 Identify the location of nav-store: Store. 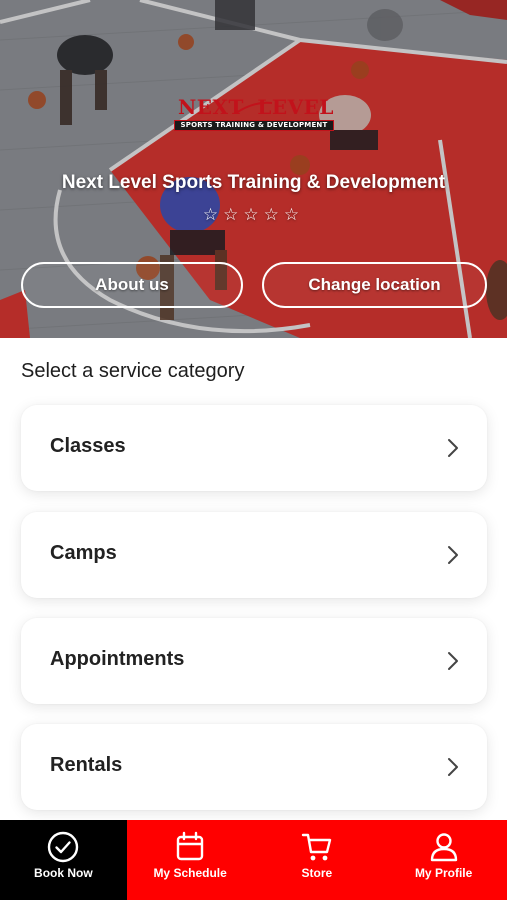
(317, 860).